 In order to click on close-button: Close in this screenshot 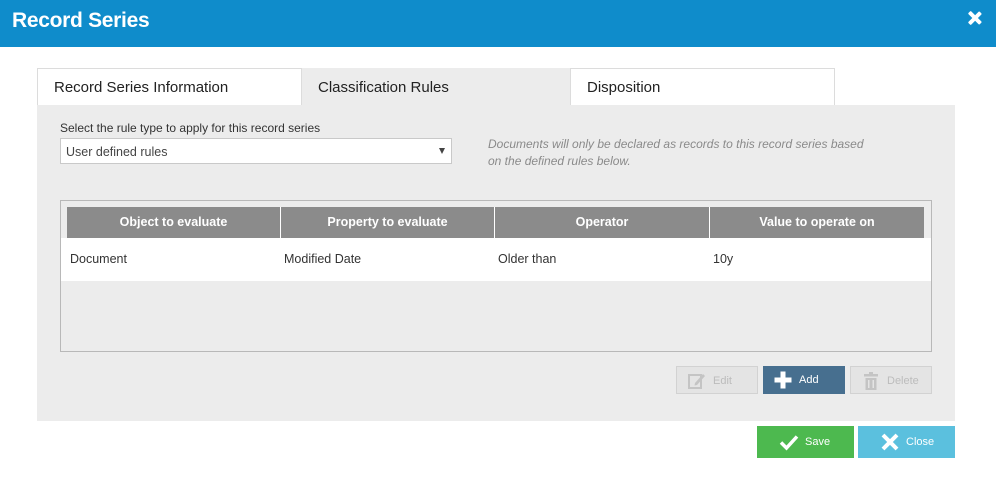, I will do `click(906, 442)`.